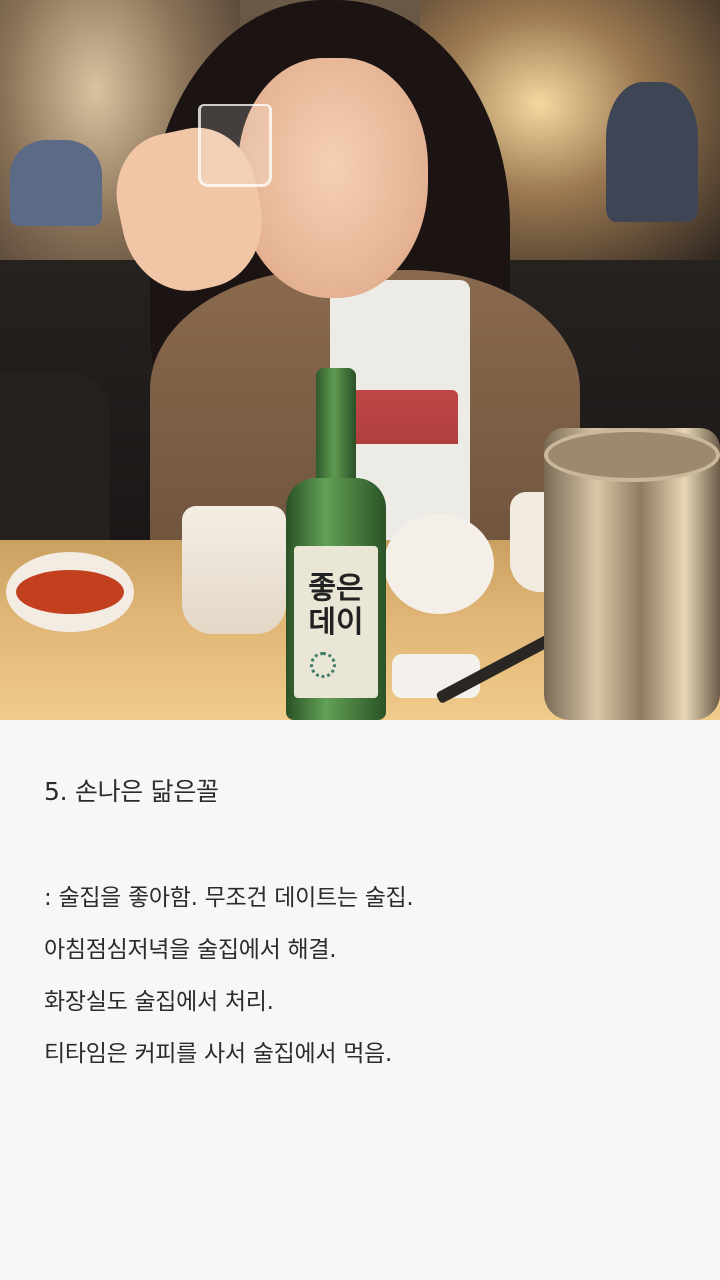 The image size is (720, 1280). I want to click on ice-bucket-rim, so click(632, 455).